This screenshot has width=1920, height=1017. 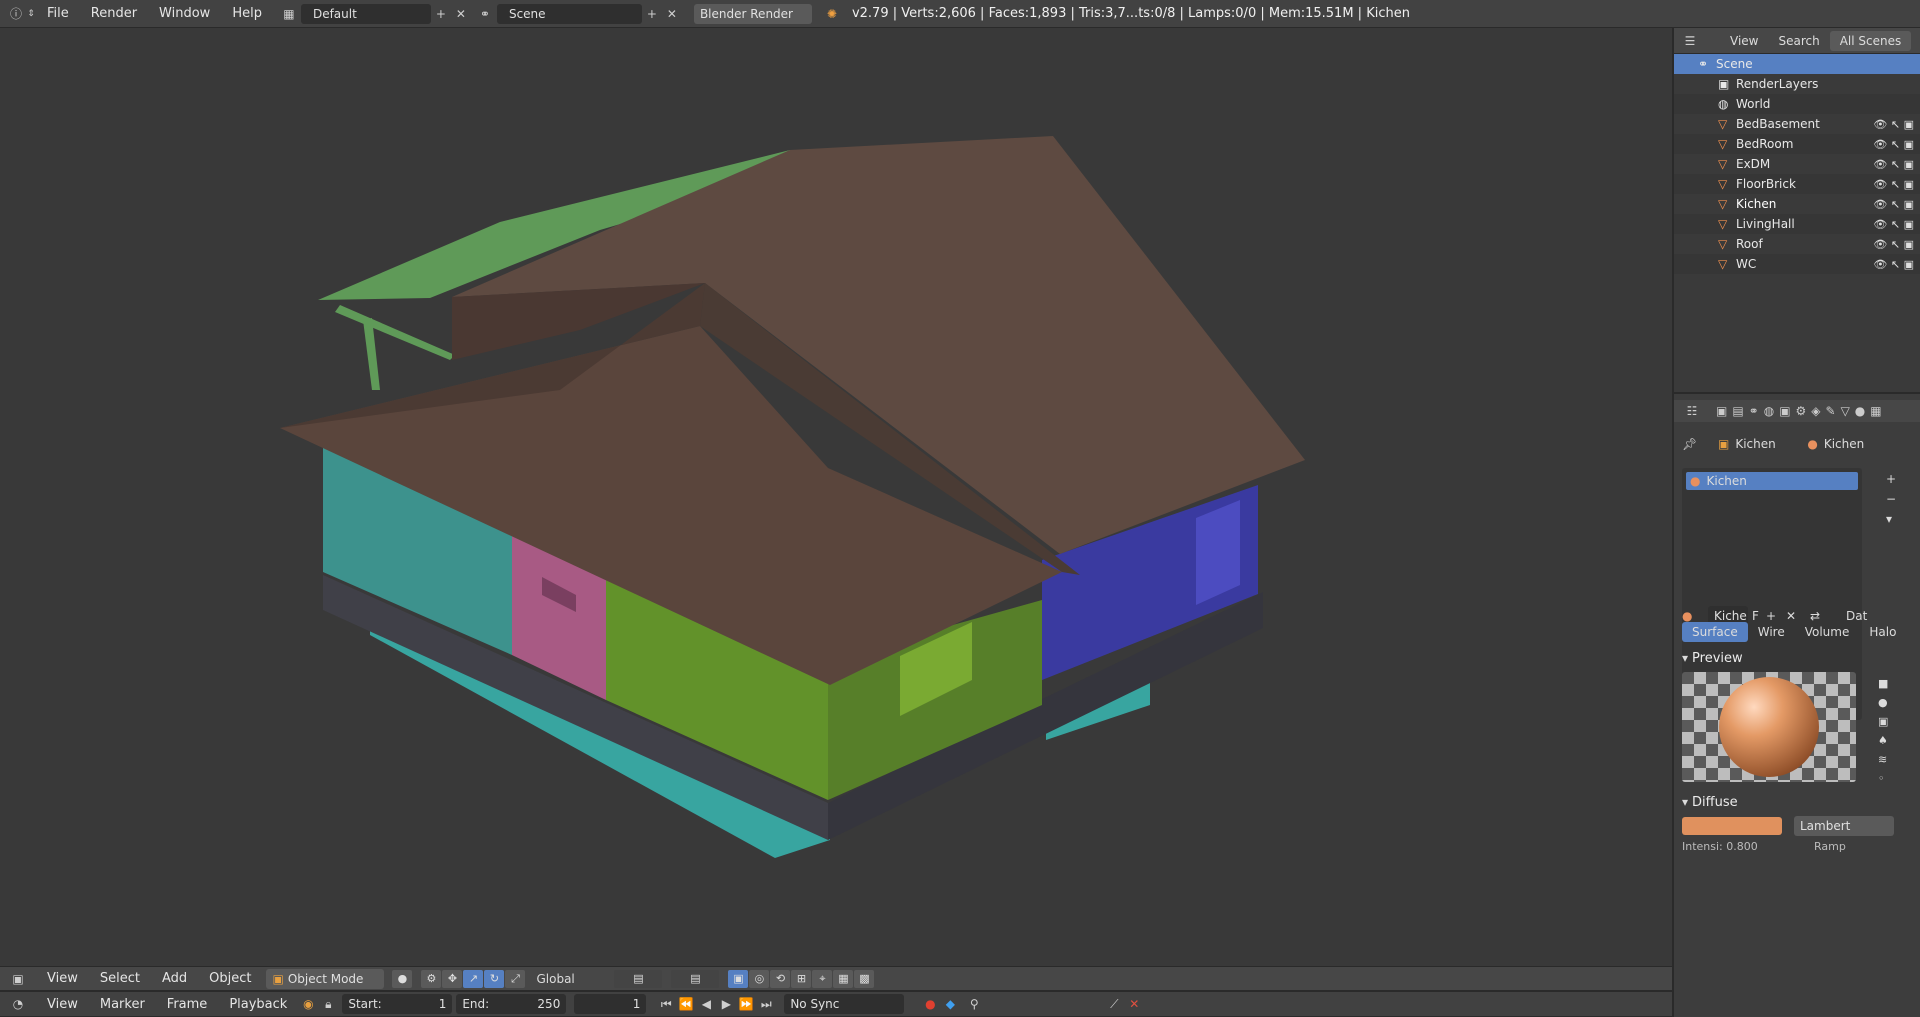 What do you see at coordinates (746, 1004) in the screenshot?
I see `next-keyframe-icon: ⏩` at bounding box center [746, 1004].